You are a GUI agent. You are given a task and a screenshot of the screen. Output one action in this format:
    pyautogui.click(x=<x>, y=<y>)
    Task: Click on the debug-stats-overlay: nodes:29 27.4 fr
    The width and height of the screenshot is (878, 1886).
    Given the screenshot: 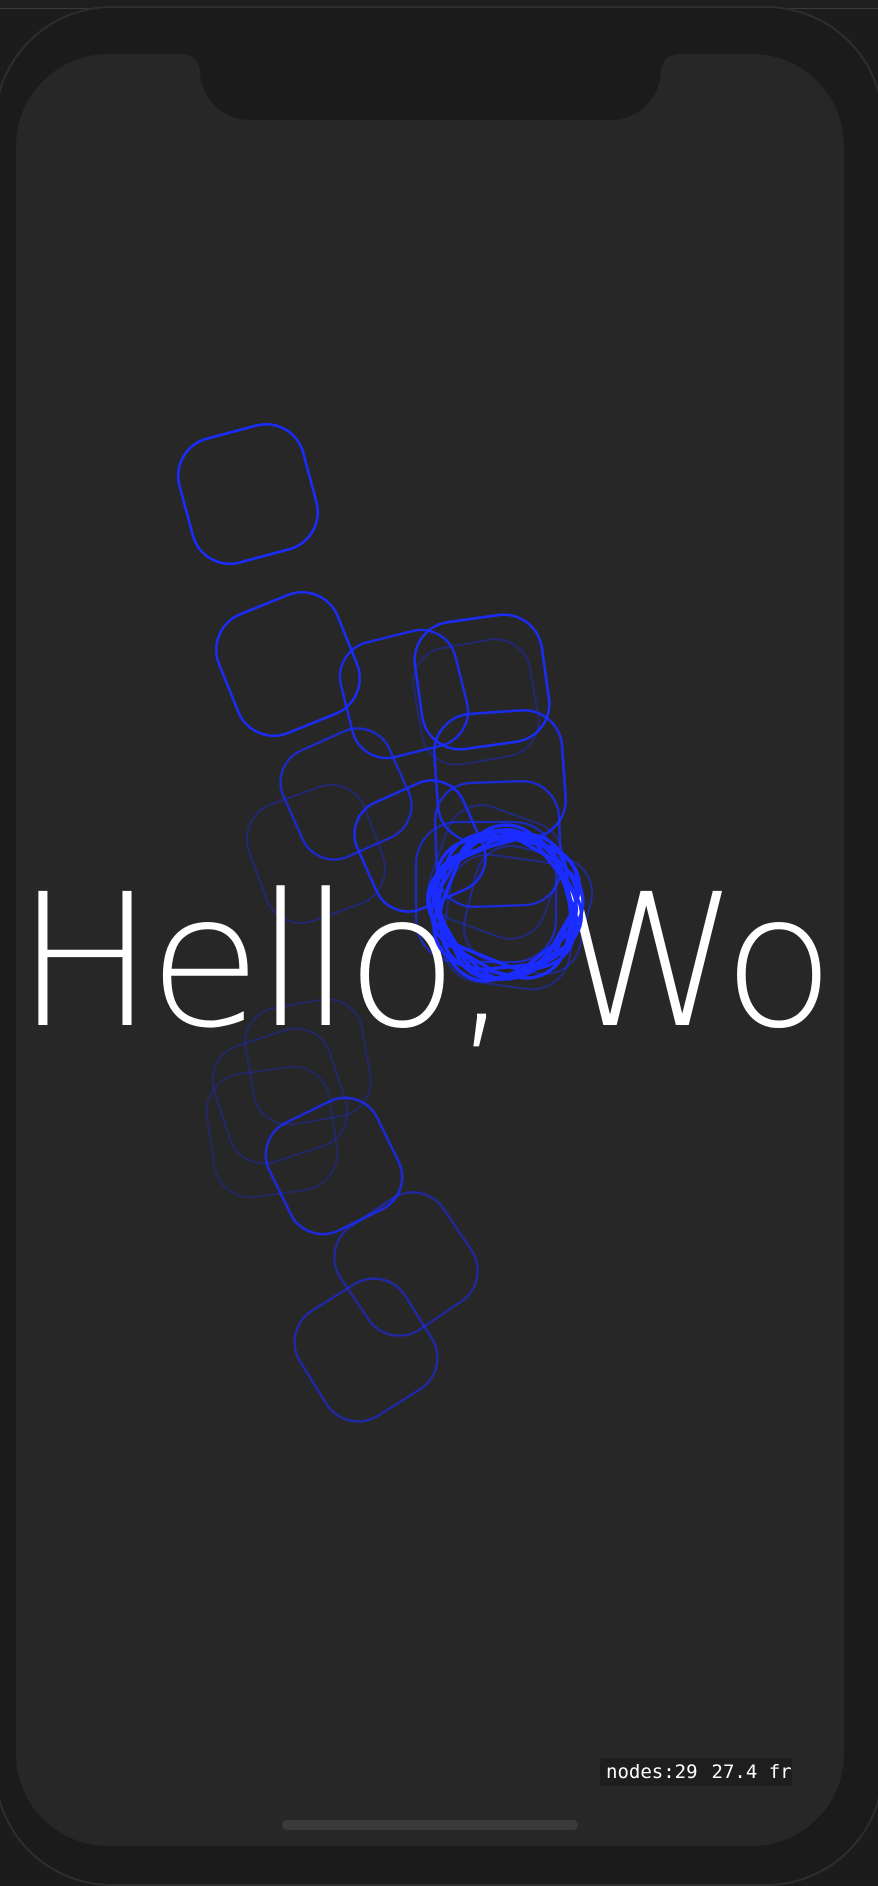 What is the action you would take?
    pyautogui.click(x=696, y=1772)
    